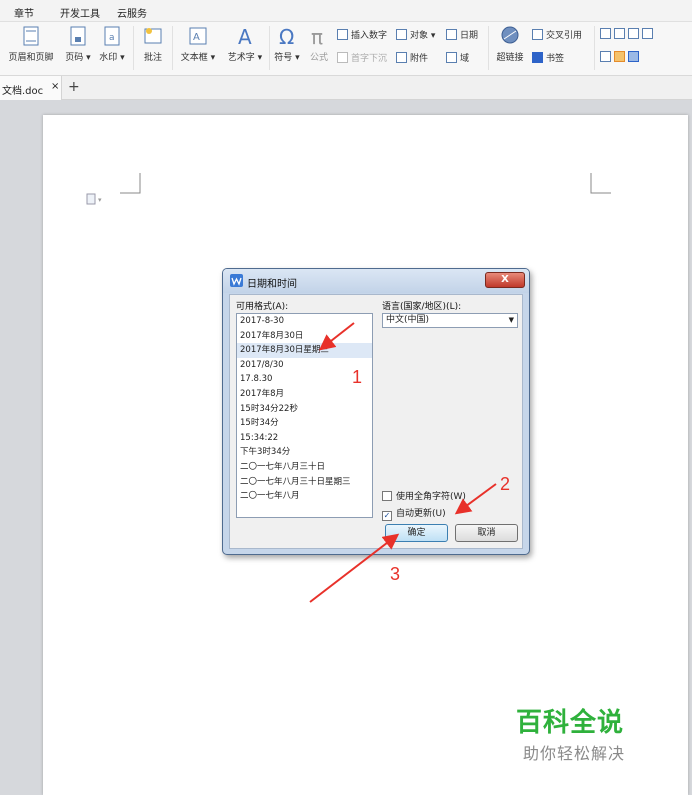 The width and height of the screenshot is (692, 795). What do you see at coordinates (465, 59) in the screenshot?
I see `field-label: 域` at bounding box center [465, 59].